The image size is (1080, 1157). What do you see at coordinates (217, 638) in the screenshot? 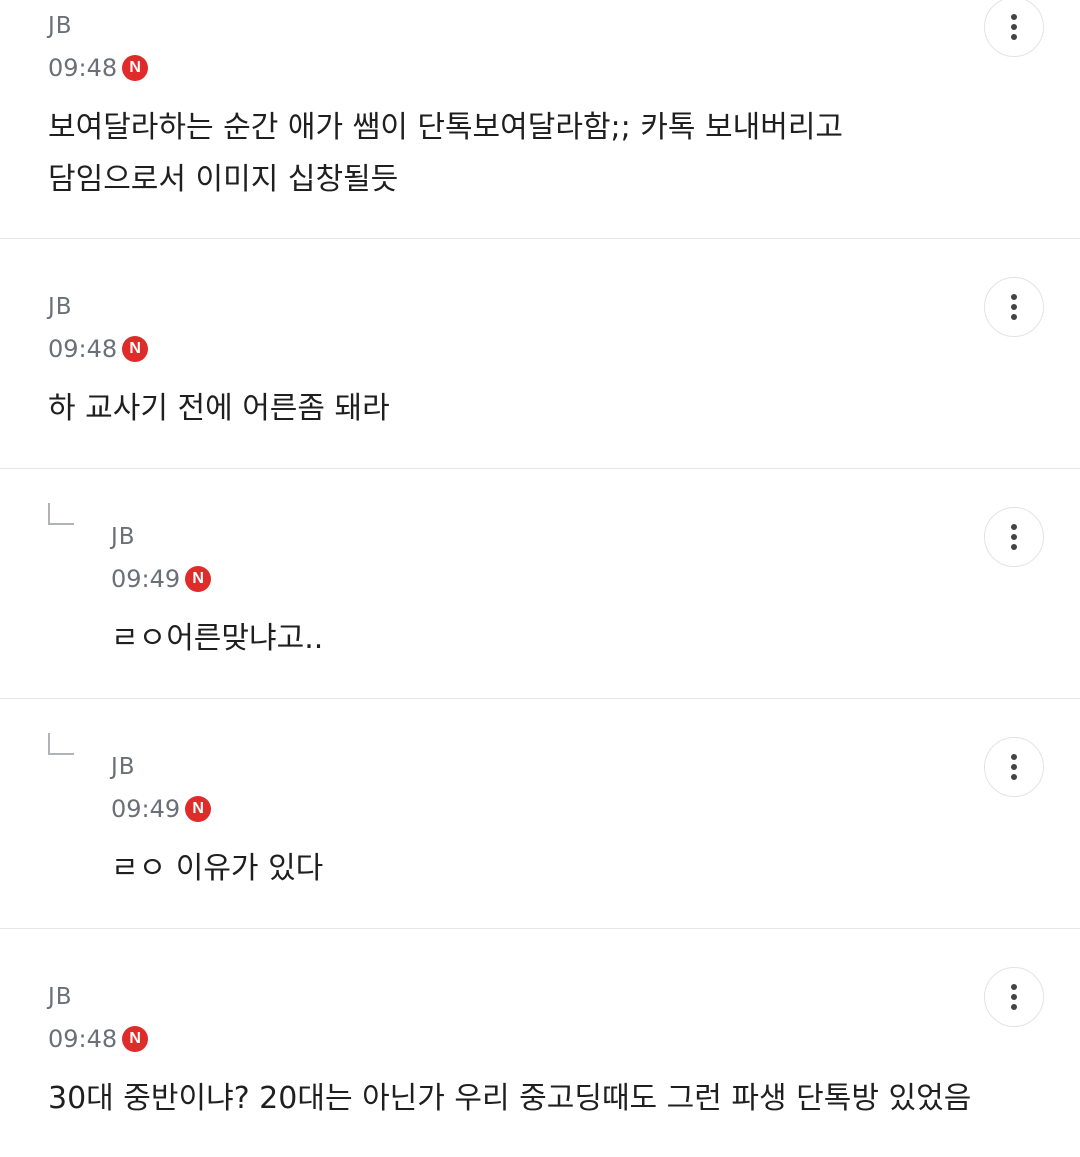
I see `comment-text: ㄹㅇ어른맞냐고..` at bounding box center [217, 638].